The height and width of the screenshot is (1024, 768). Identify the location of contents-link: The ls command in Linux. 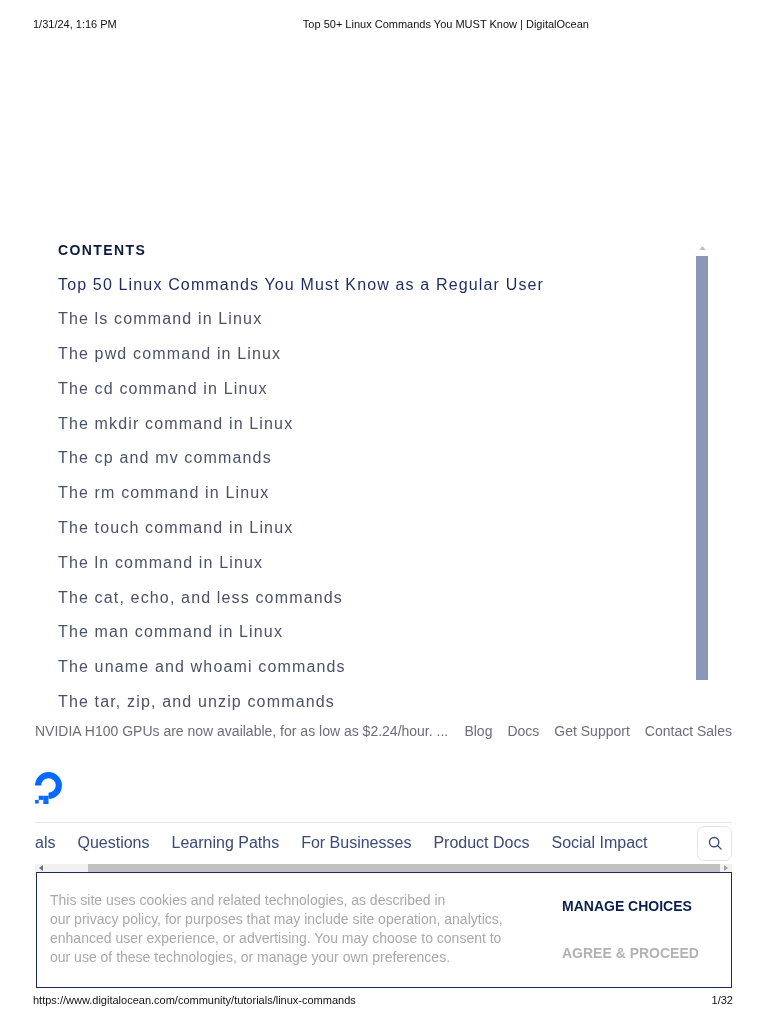
(377, 320).